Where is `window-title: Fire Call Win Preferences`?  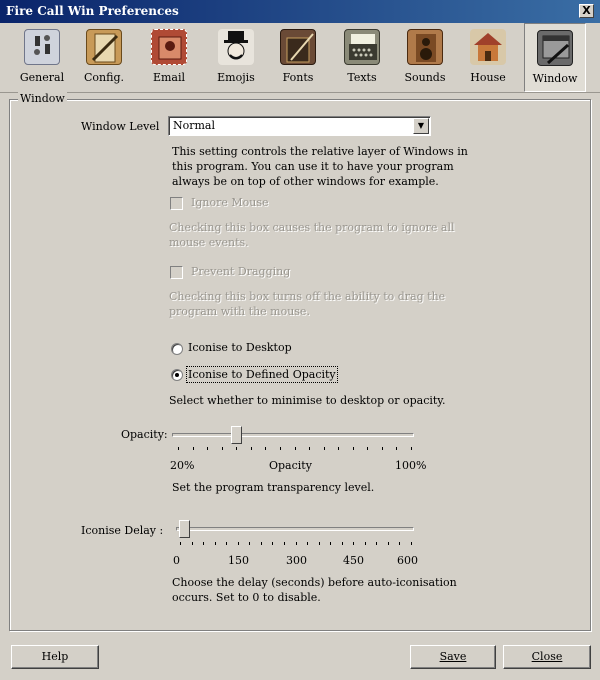
window-title: Fire Call Win Preferences is located at coordinates (92, 11).